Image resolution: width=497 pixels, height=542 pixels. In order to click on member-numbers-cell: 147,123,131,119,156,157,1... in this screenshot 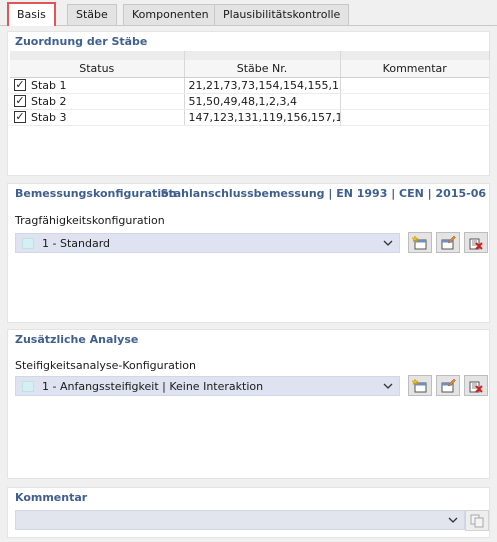, I will do `click(262, 117)`.